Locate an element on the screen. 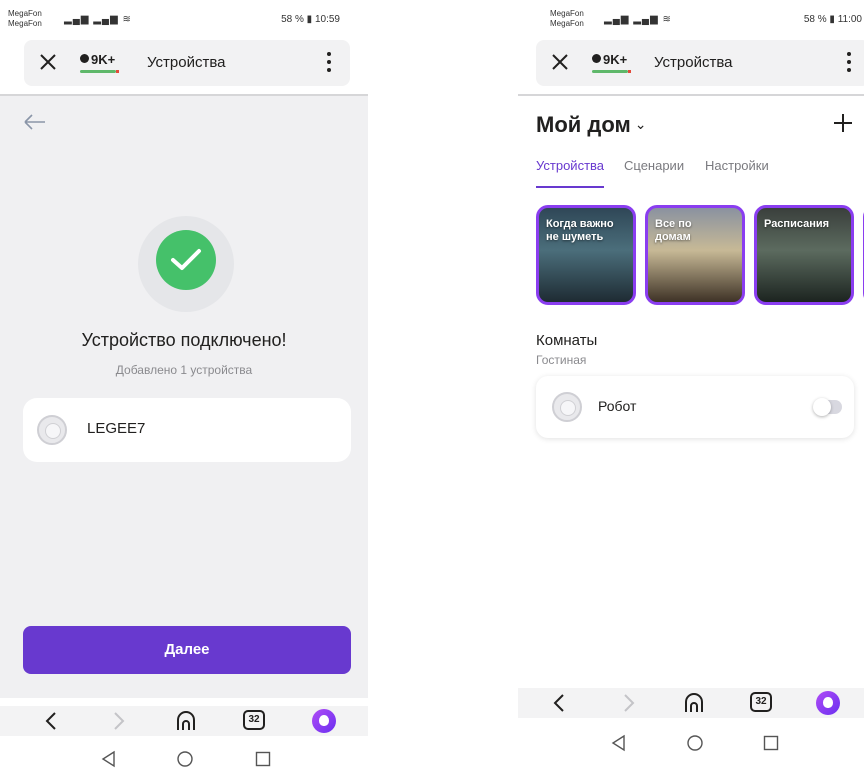  device-name: Робот is located at coordinates (617, 406).